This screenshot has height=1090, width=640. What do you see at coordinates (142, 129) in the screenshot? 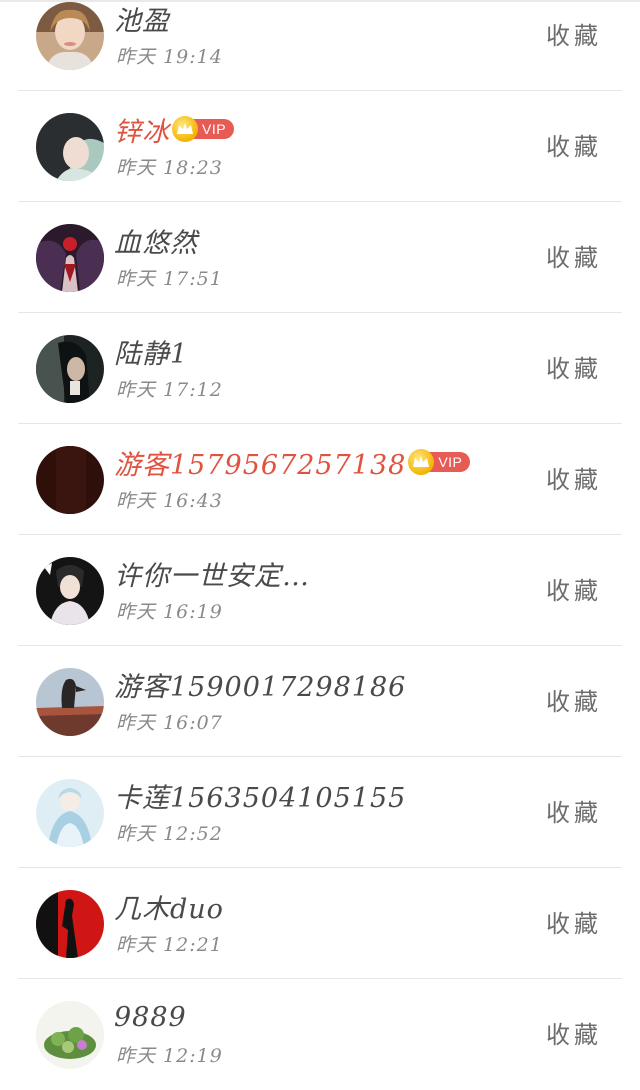
I see `user-name: 锌冰` at bounding box center [142, 129].